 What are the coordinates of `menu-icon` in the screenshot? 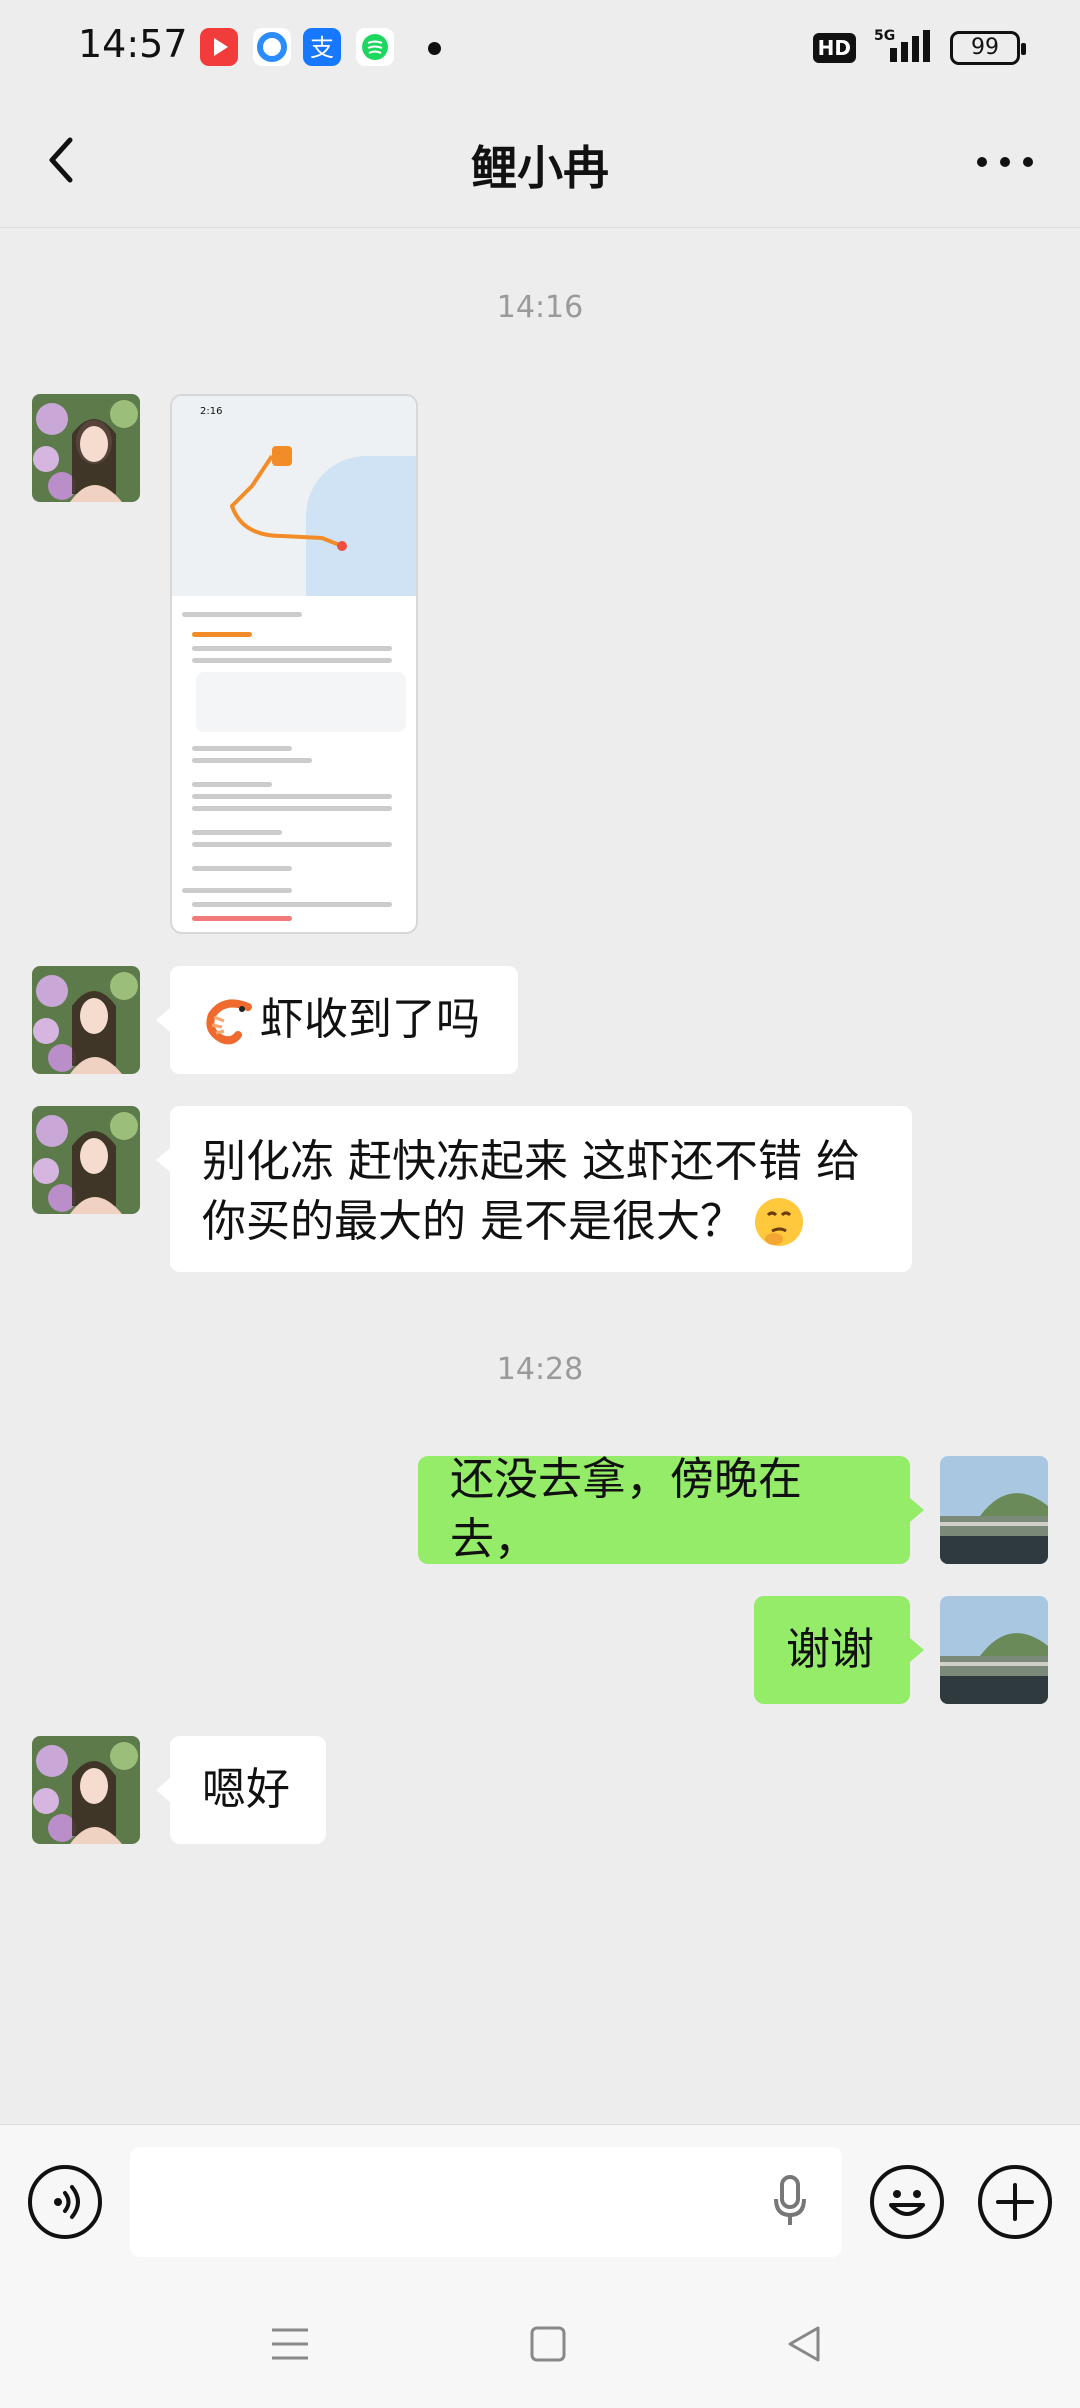 It's located at (290, 2344).